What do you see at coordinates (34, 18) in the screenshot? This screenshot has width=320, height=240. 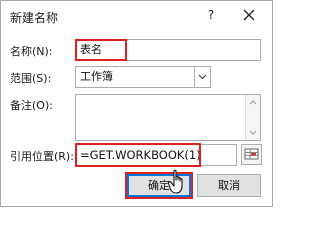 I see `dialog-title: 新建名称` at bounding box center [34, 18].